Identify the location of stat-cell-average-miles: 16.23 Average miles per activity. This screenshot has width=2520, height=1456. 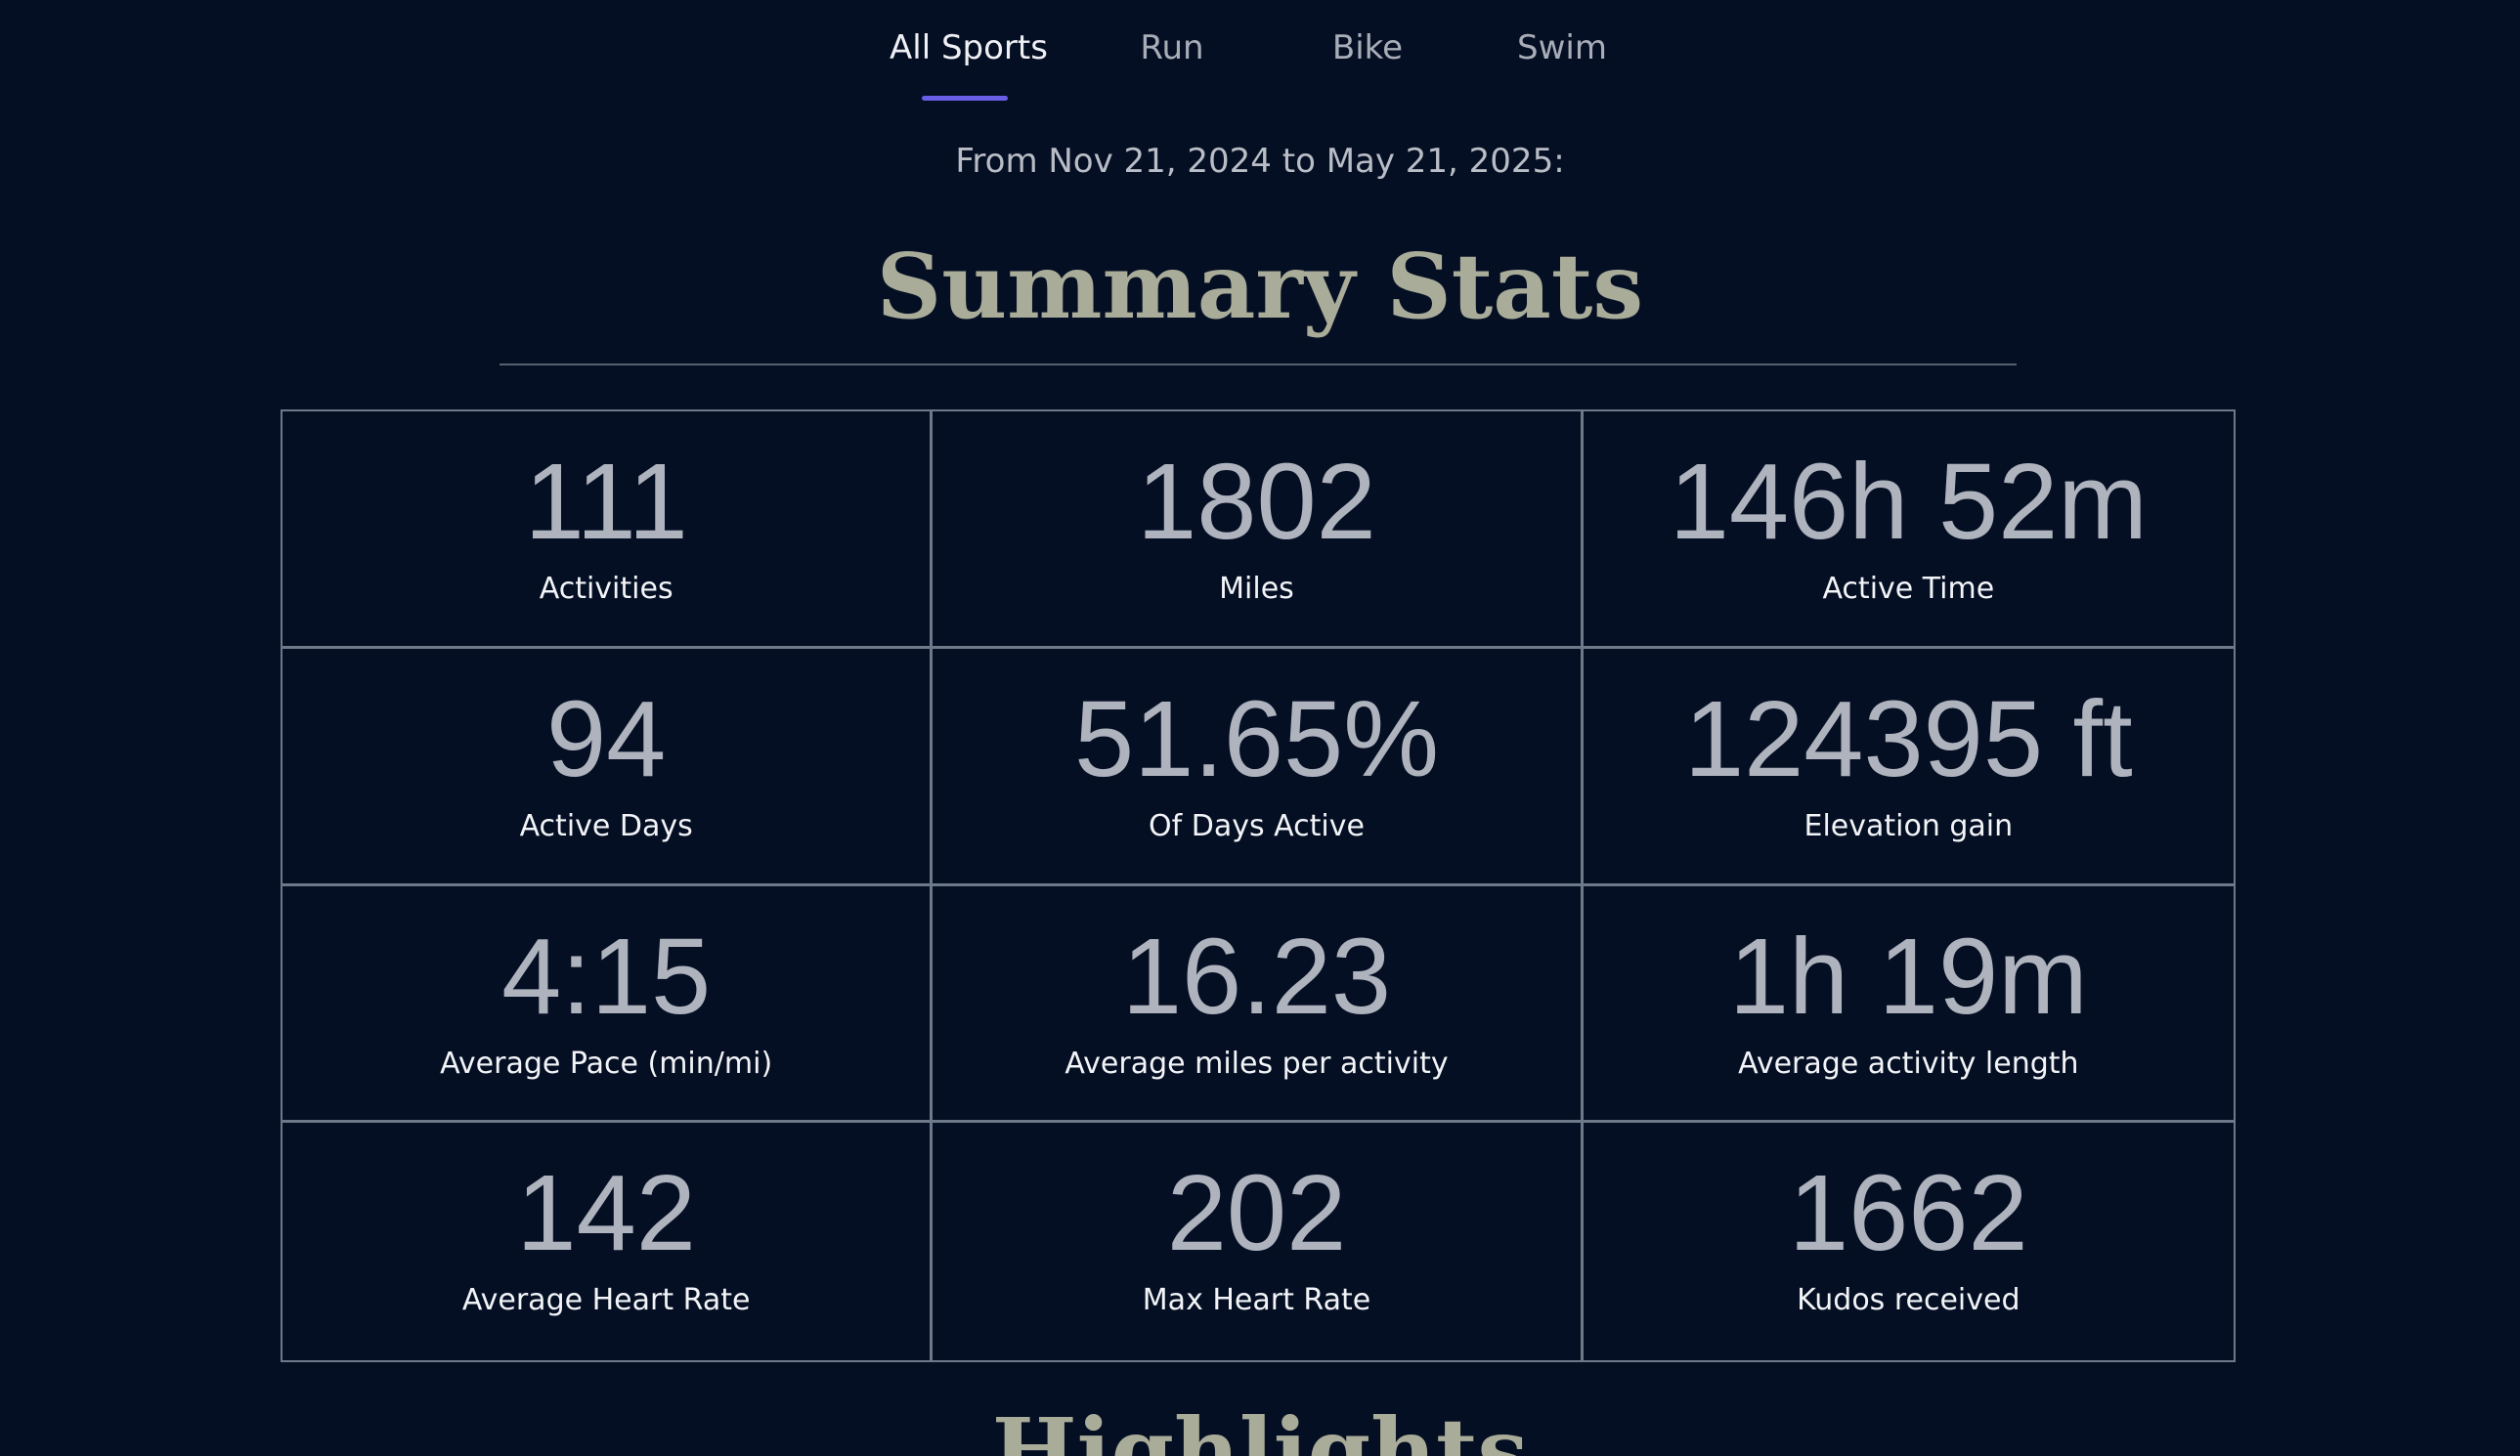
(1258, 1004).